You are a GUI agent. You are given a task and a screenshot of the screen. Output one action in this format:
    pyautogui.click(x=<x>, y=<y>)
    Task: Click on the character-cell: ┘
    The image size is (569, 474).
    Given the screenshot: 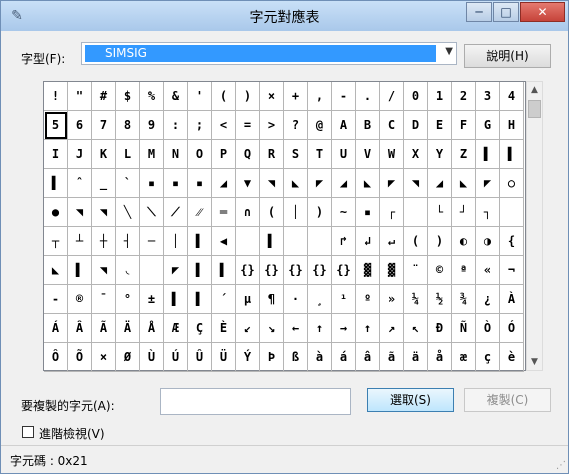 What is the action you would take?
    pyautogui.click(x=464, y=212)
    